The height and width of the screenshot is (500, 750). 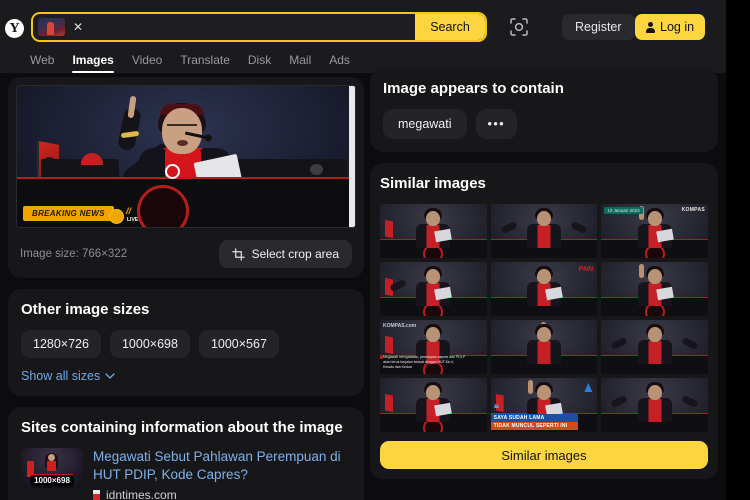 I want to click on more-tags-button: •••, so click(x=496, y=124).